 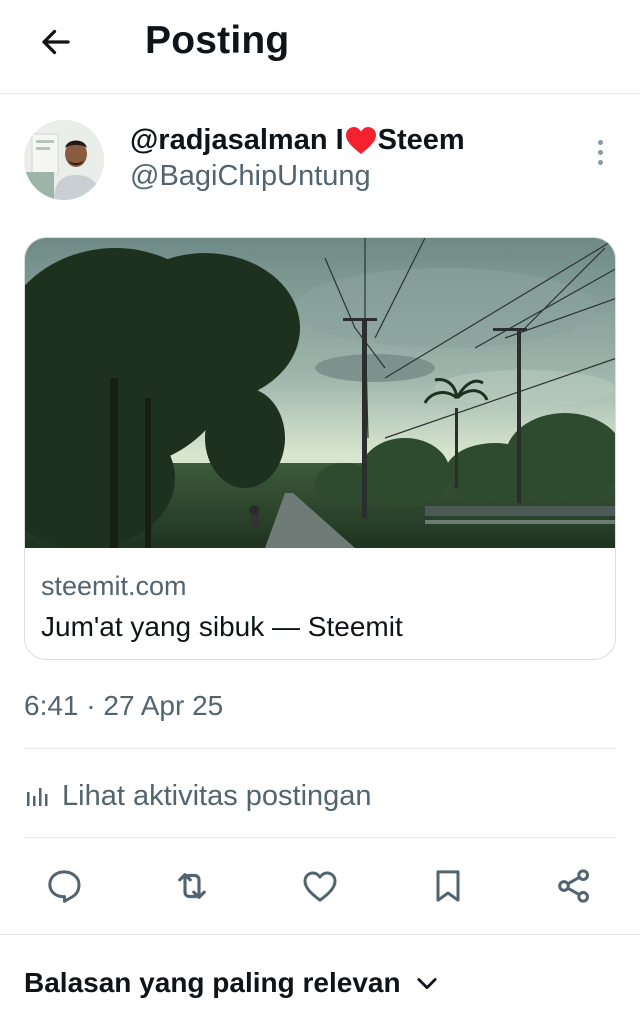 I want to click on bookmark-button, so click(x=448, y=886).